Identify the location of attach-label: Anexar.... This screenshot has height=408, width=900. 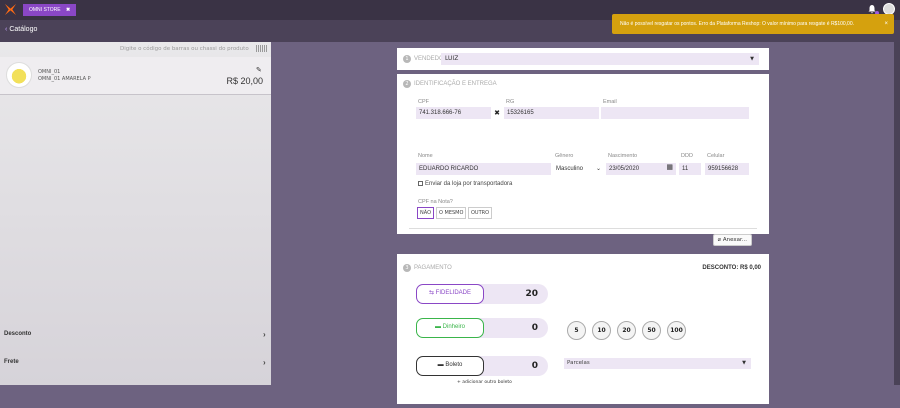
(734, 240).